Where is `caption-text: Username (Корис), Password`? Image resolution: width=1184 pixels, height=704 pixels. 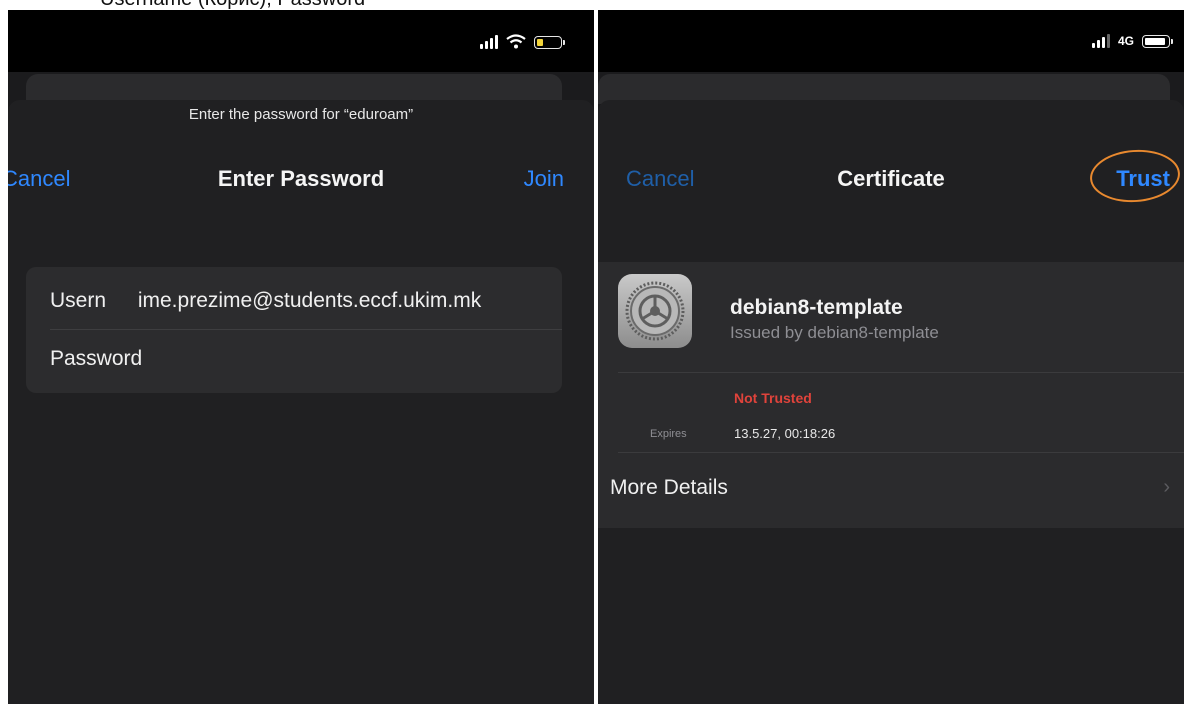 caption-text: Username (Корис), Password is located at coordinates (232, 5).